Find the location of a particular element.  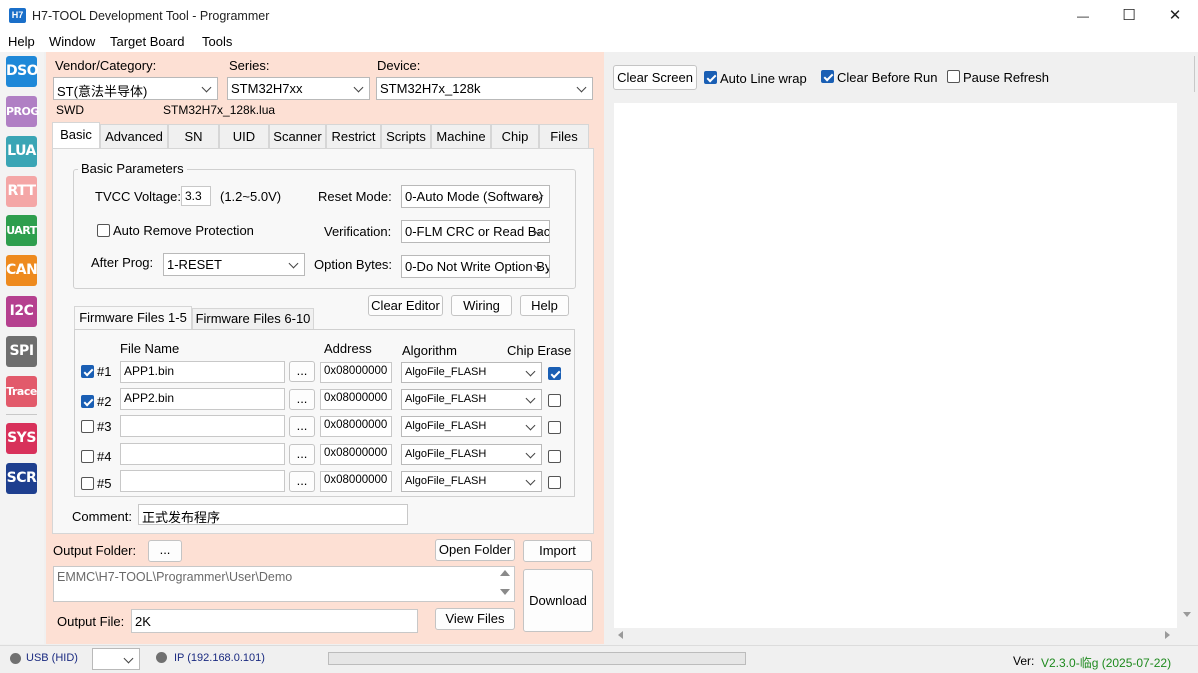

reset-mode-select: 0-Auto Mode (Software) is located at coordinates (475, 196).